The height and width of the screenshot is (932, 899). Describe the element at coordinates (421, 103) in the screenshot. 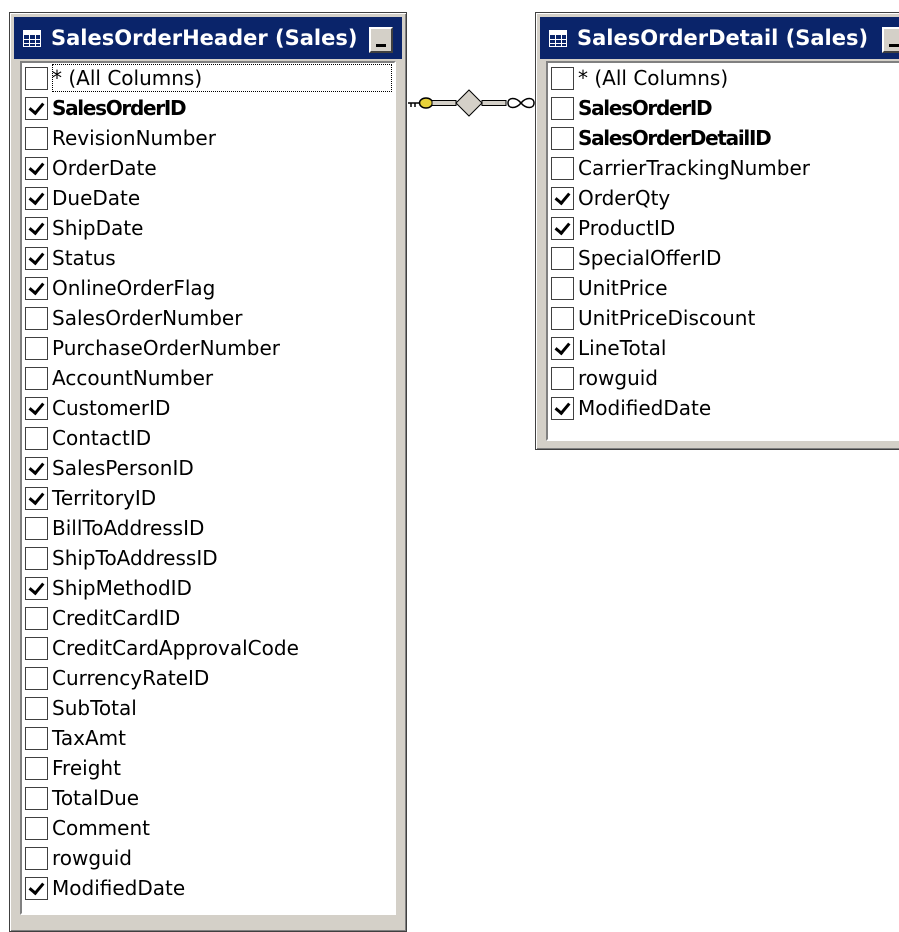

I see `key-icon` at that location.